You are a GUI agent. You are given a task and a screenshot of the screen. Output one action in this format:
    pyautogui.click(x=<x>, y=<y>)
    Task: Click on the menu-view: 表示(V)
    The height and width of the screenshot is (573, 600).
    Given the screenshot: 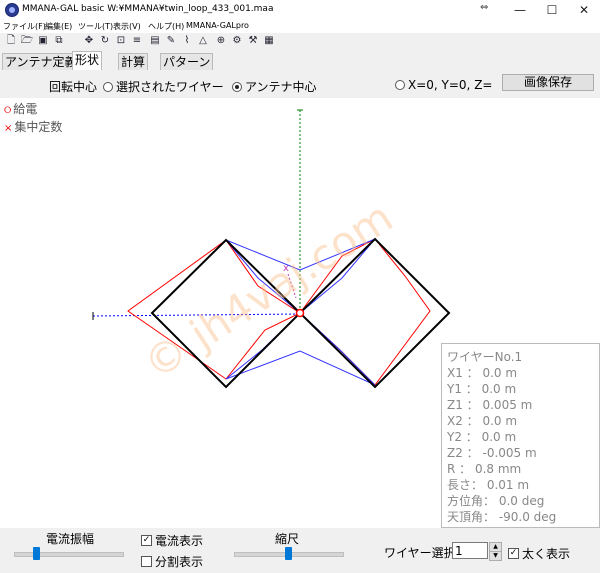 What is the action you would take?
    pyautogui.click(x=127, y=26)
    